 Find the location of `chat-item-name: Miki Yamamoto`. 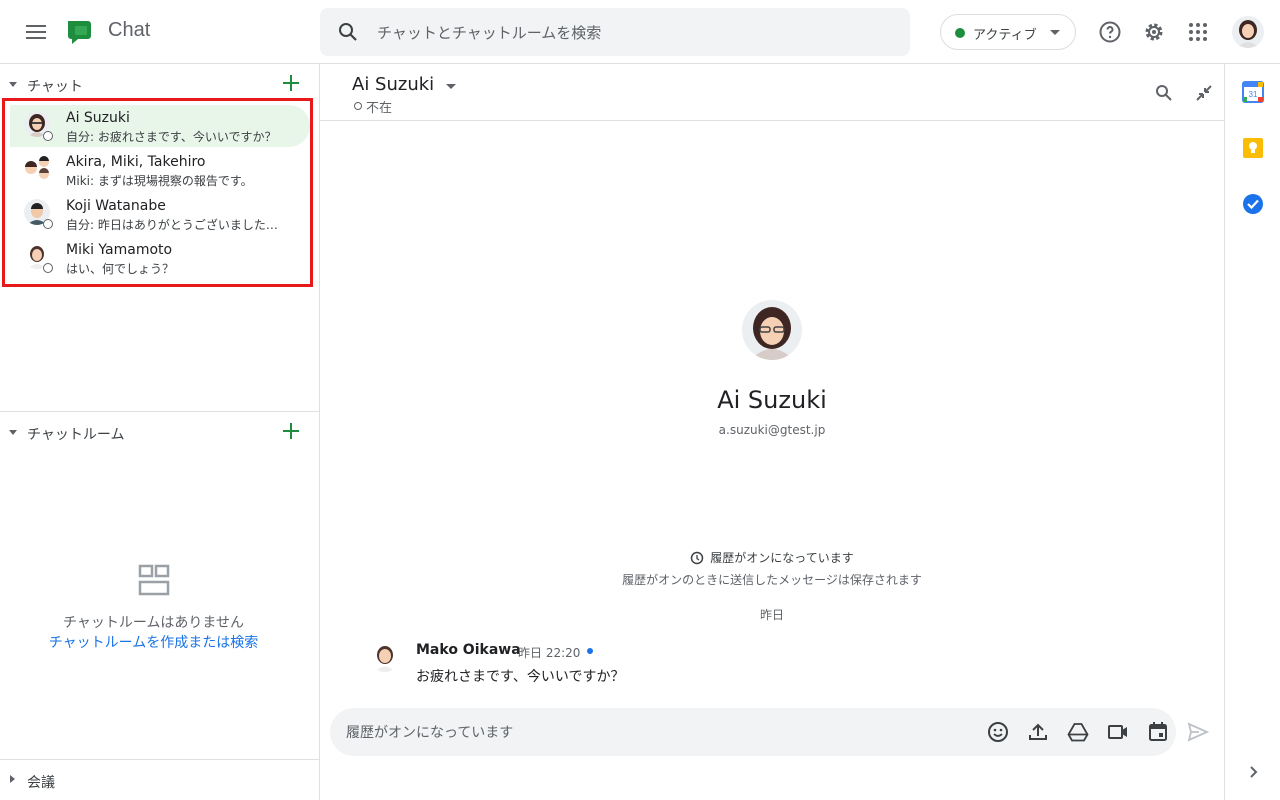

chat-item-name: Miki Yamamoto is located at coordinates (119, 250).